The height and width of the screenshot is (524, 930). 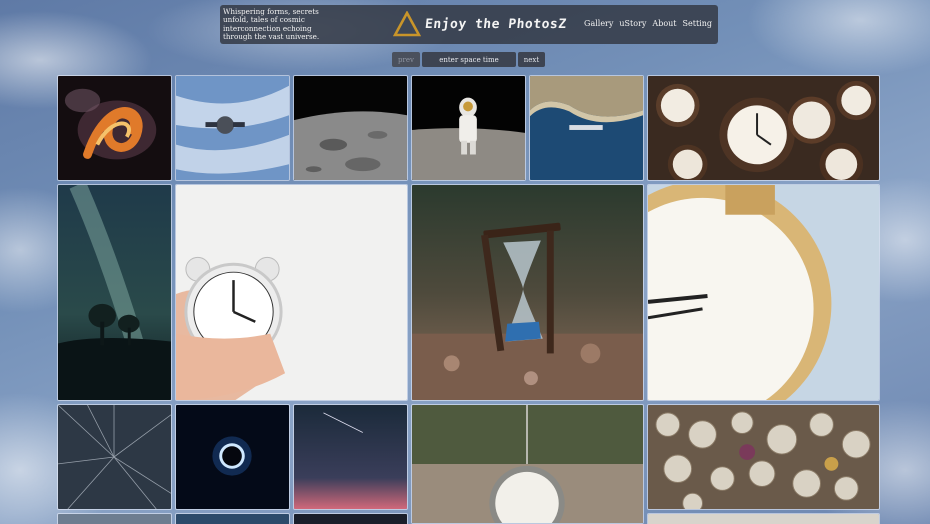 What do you see at coordinates (232, 128) in the screenshot?
I see `photo-satellite-orbit` at bounding box center [232, 128].